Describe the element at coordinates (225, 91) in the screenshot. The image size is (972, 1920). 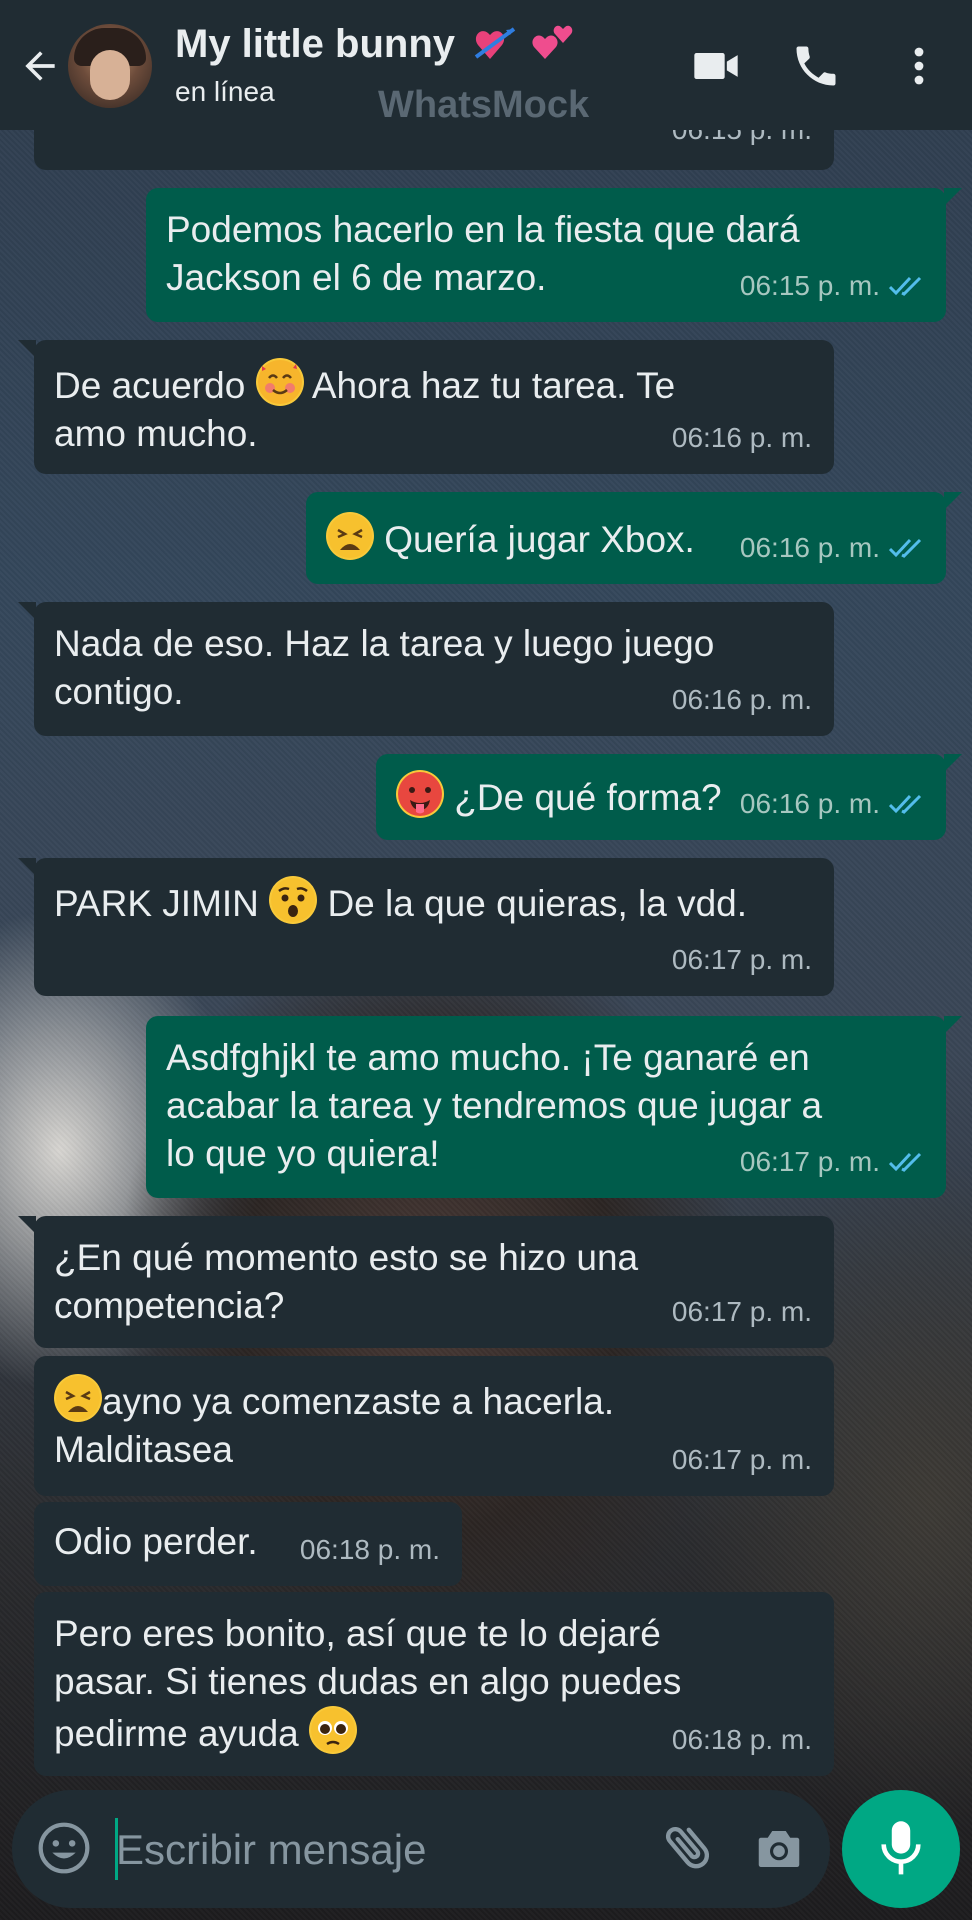
I see `contact-status: en línea` at that location.